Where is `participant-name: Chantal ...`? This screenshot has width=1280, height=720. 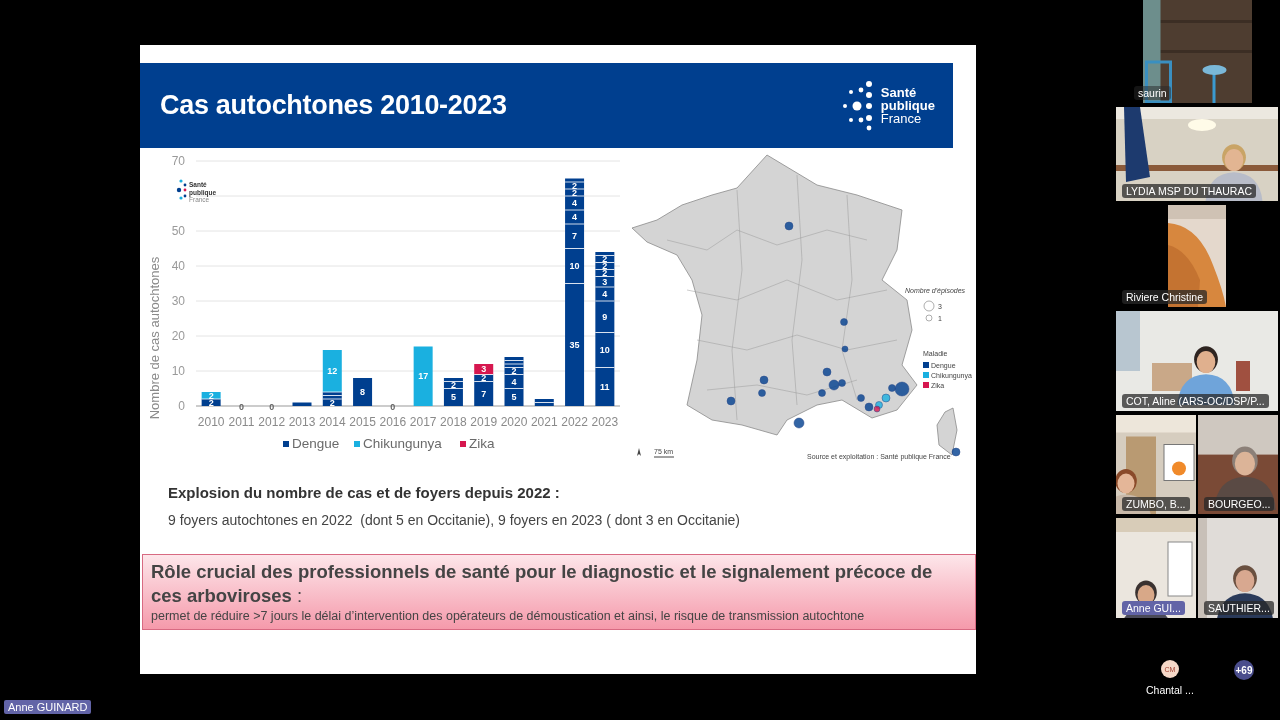 participant-name: Chantal ... is located at coordinates (1170, 690).